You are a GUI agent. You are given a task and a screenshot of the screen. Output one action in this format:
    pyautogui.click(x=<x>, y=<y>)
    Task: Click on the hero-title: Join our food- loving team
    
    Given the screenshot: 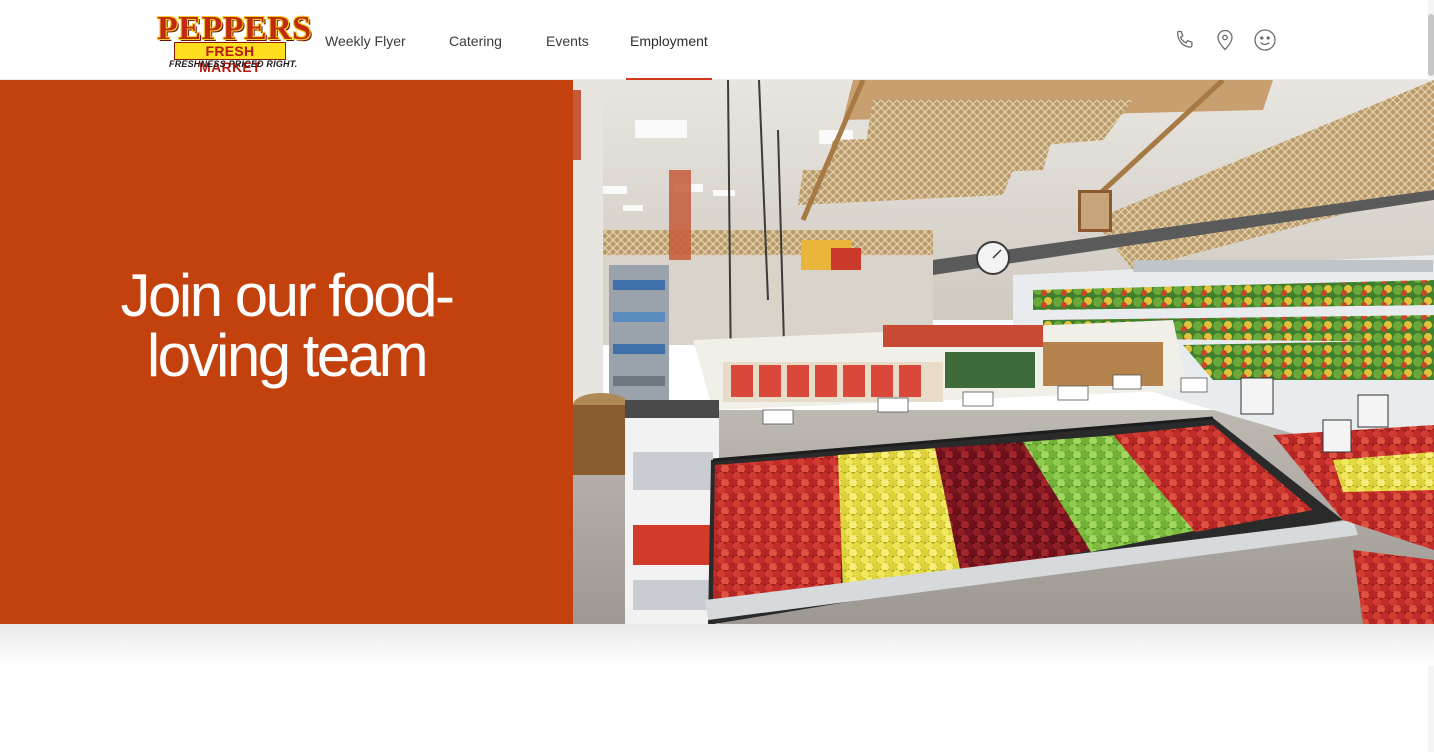 What is the action you would take?
    pyautogui.click(x=286, y=326)
    